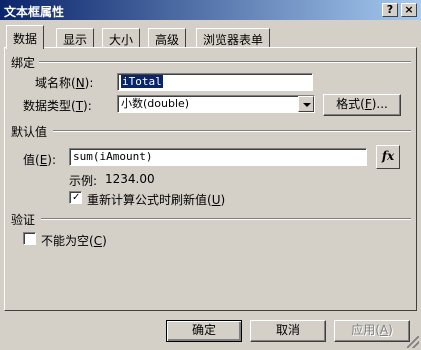  What do you see at coordinates (156, 199) in the screenshot?
I see `recalc-refresh-label: 重新计算公式时刷新值(U)` at bounding box center [156, 199].